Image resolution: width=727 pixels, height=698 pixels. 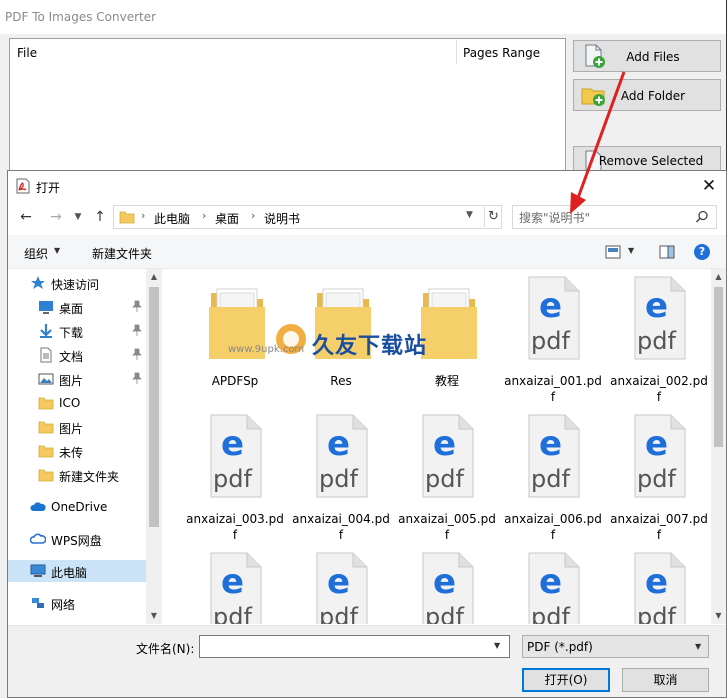 I want to click on sidebar-item: 快速访问, so click(x=77, y=283).